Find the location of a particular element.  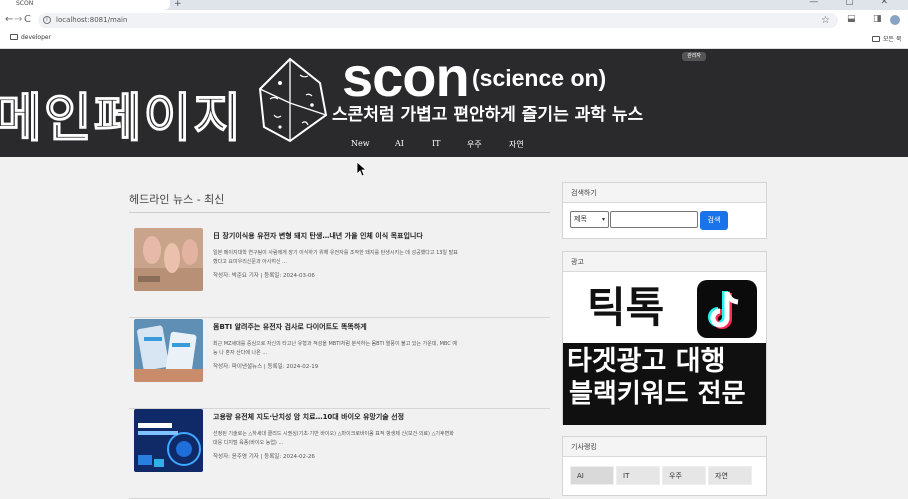

tab-scon: SCON is located at coordinates (85, 5).